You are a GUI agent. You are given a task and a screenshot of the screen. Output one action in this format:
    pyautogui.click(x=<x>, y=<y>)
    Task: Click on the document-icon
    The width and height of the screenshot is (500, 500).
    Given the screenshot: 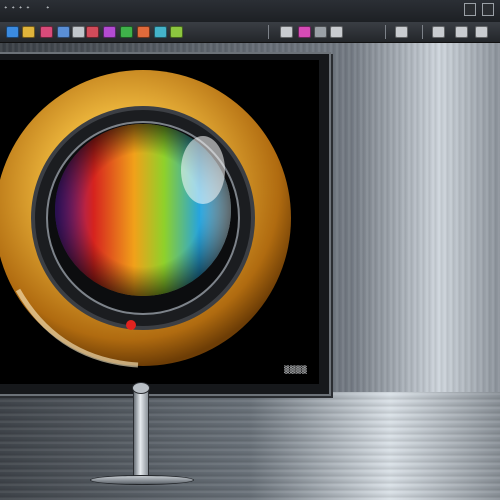 What is the action you would take?
    pyautogui.click(x=78, y=32)
    